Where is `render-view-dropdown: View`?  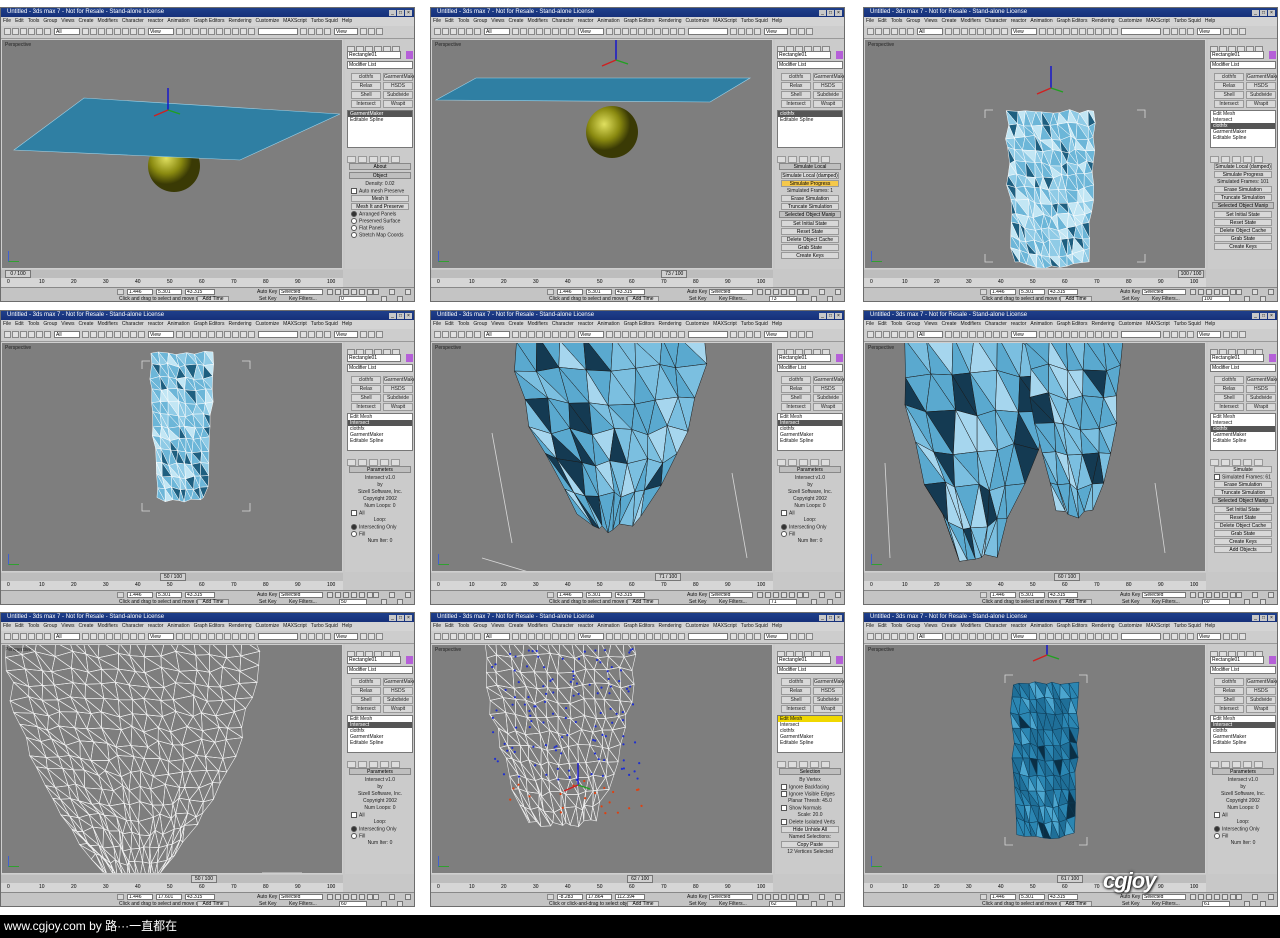 render-view-dropdown: View is located at coordinates (346, 636).